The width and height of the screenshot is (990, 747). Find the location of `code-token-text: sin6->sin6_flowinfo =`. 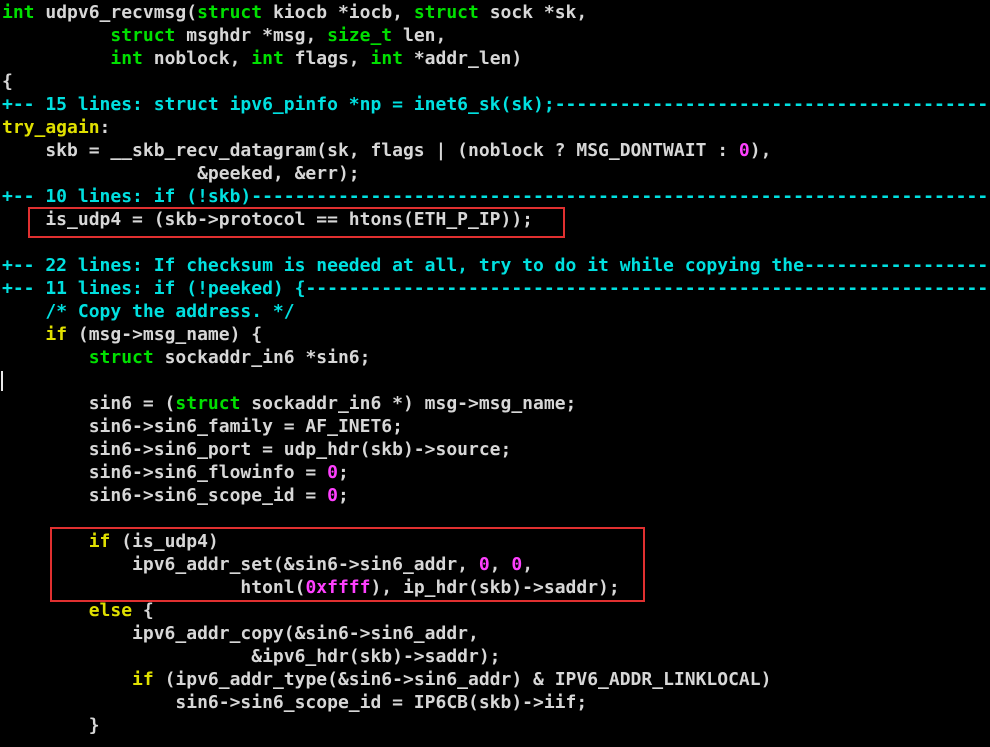

code-token-text: sin6->sin6_flowinfo = is located at coordinates (165, 472).